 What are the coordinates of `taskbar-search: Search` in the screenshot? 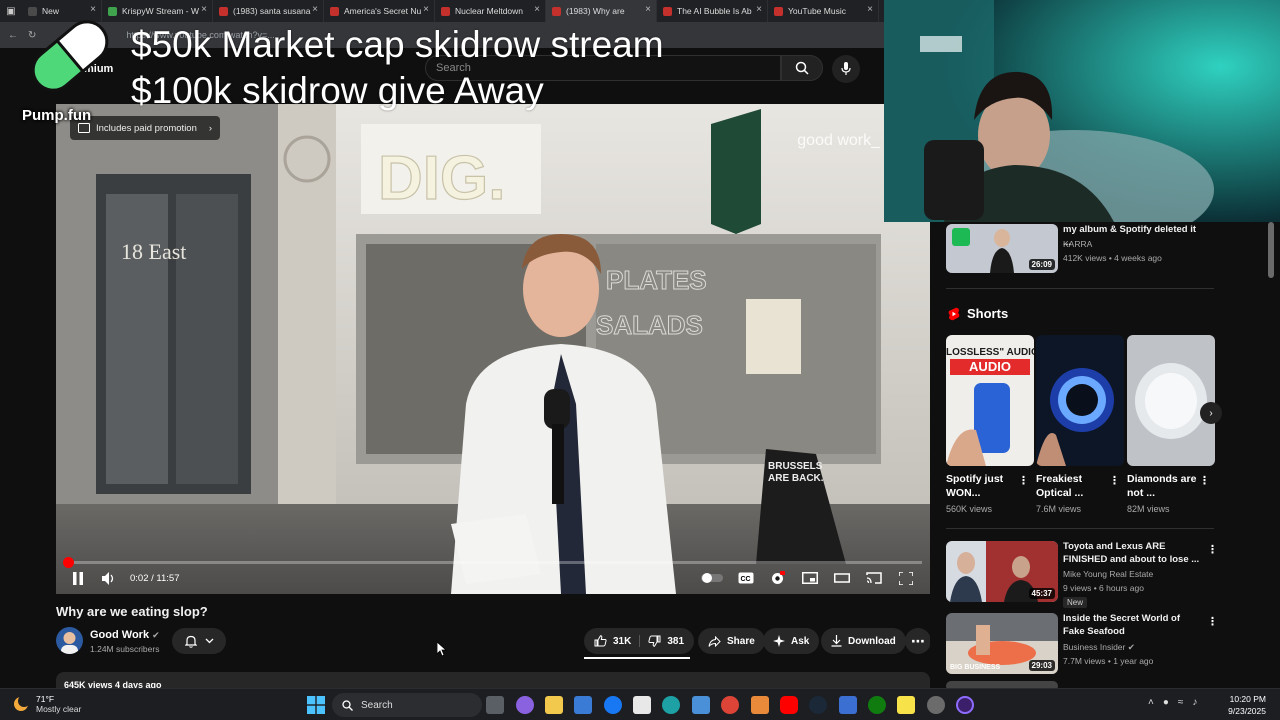 It's located at (407, 705).